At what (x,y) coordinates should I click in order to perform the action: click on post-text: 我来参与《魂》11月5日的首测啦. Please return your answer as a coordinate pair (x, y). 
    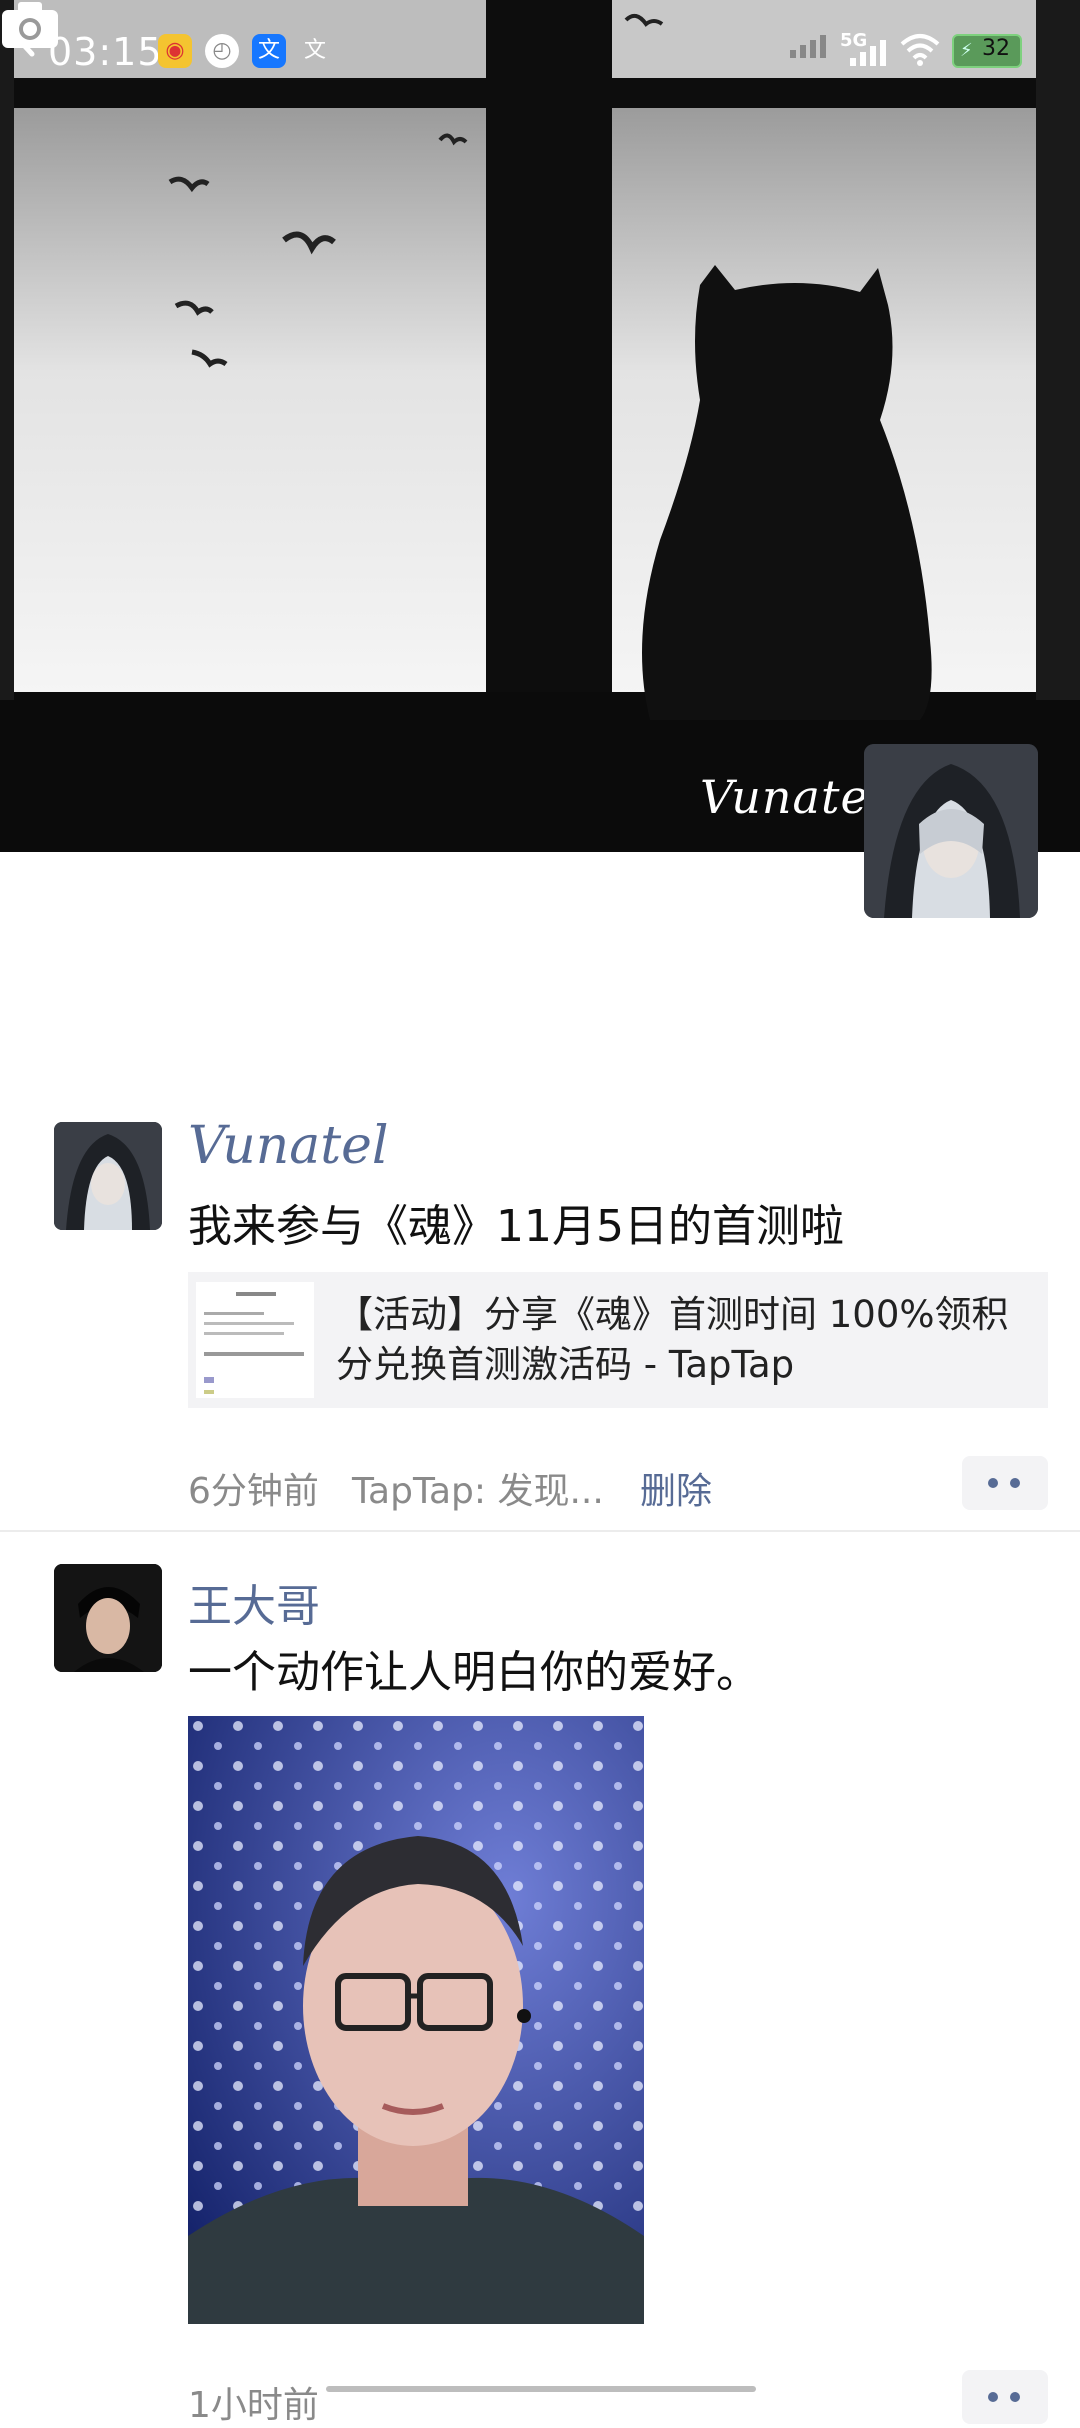
    Looking at the image, I should click on (516, 1226).